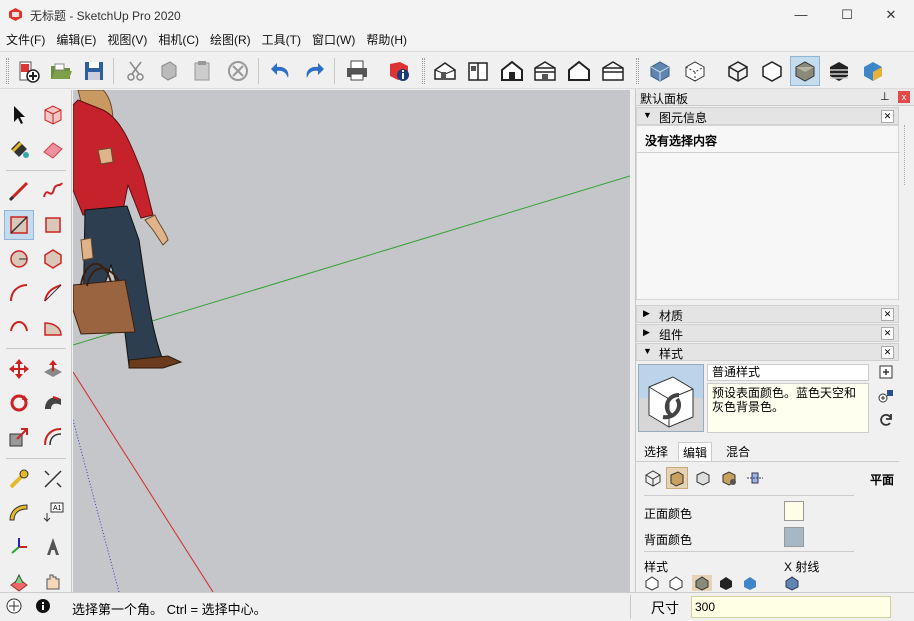  What do you see at coordinates (768, 212) in the screenshot?
I see `entity-info-panel: 没有选择内容` at bounding box center [768, 212].